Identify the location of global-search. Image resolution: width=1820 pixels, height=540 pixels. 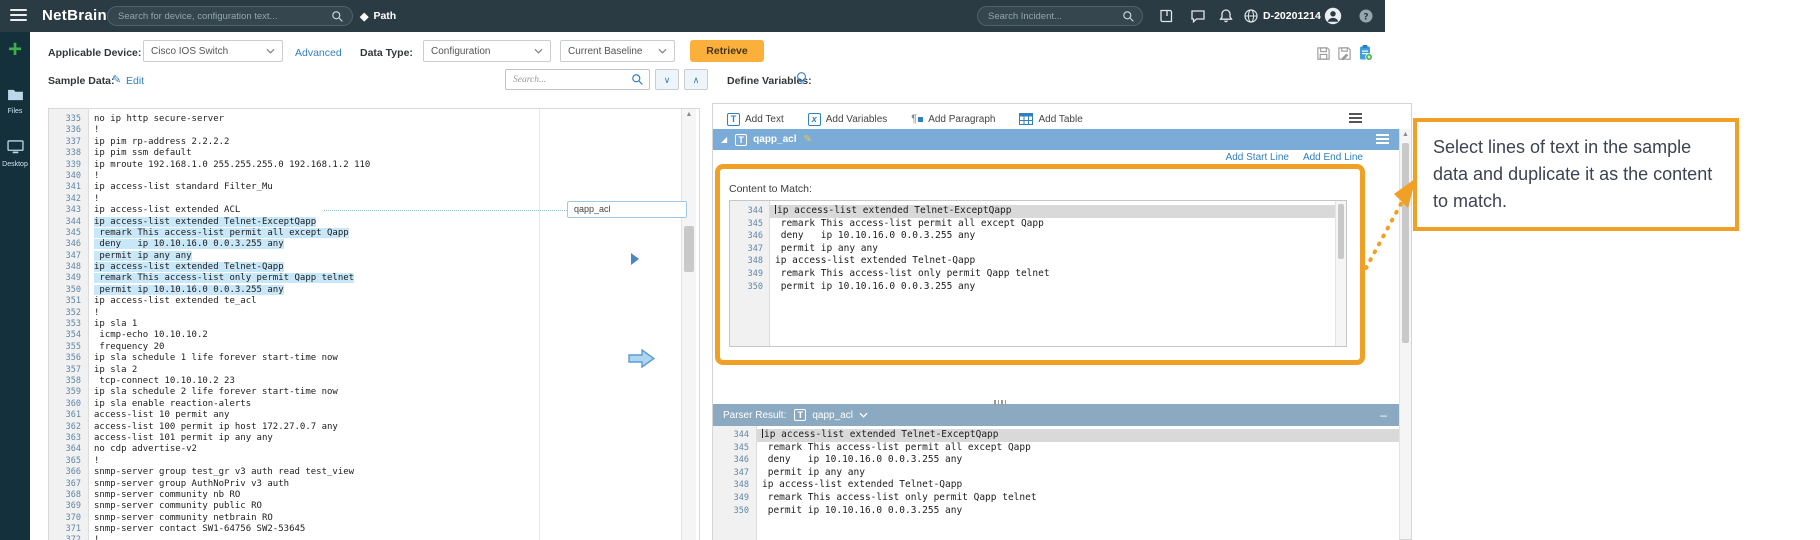
(230, 16).